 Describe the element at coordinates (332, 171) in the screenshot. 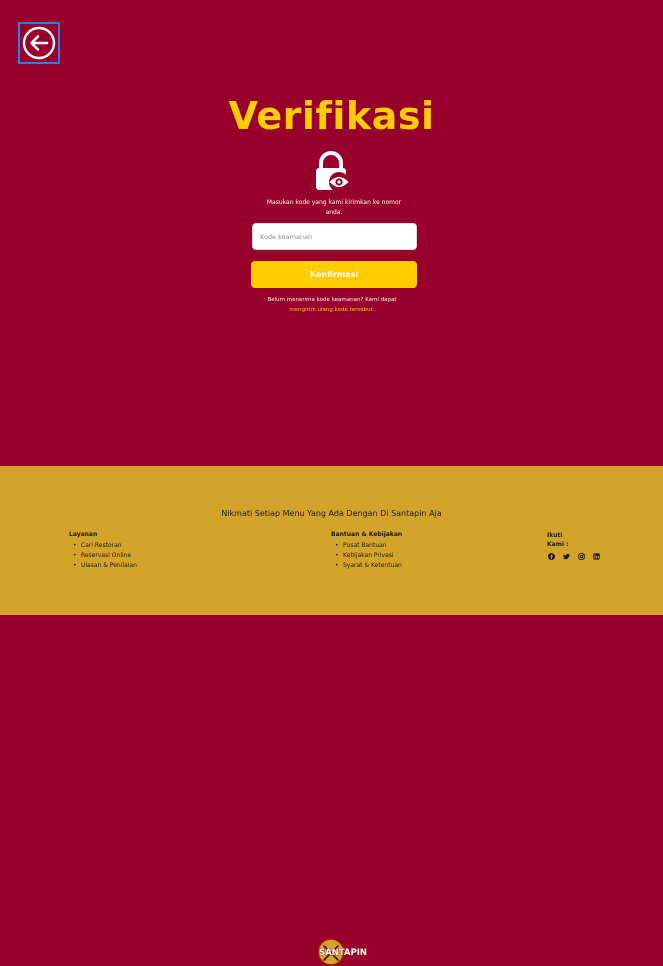

I see `lock-eye-icon` at that location.